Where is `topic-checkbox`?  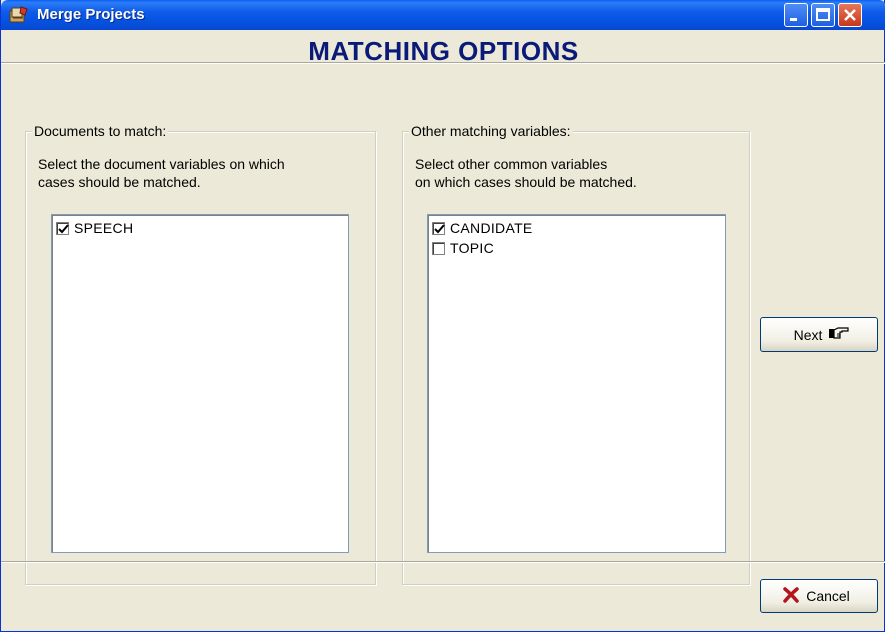
topic-checkbox is located at coordinates (438, 248).